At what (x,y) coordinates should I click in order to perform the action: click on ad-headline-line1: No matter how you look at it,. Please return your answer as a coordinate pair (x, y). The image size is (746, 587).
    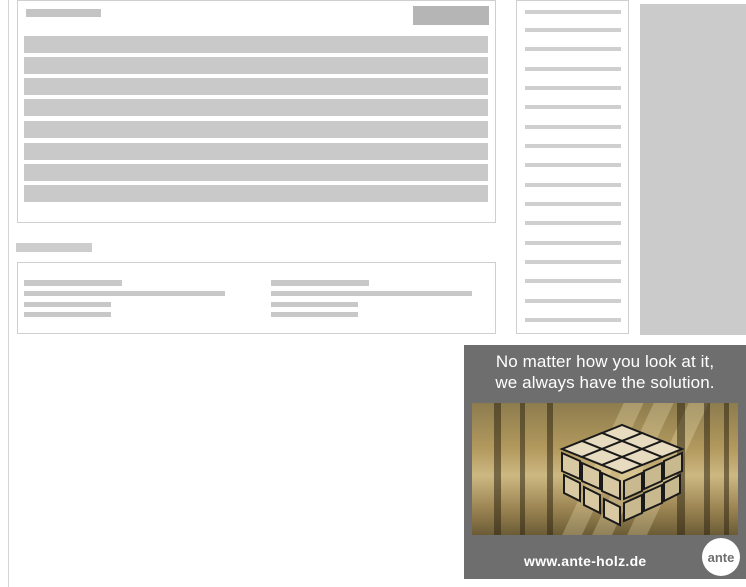
    Looking at the image, I should click on (605, 361).